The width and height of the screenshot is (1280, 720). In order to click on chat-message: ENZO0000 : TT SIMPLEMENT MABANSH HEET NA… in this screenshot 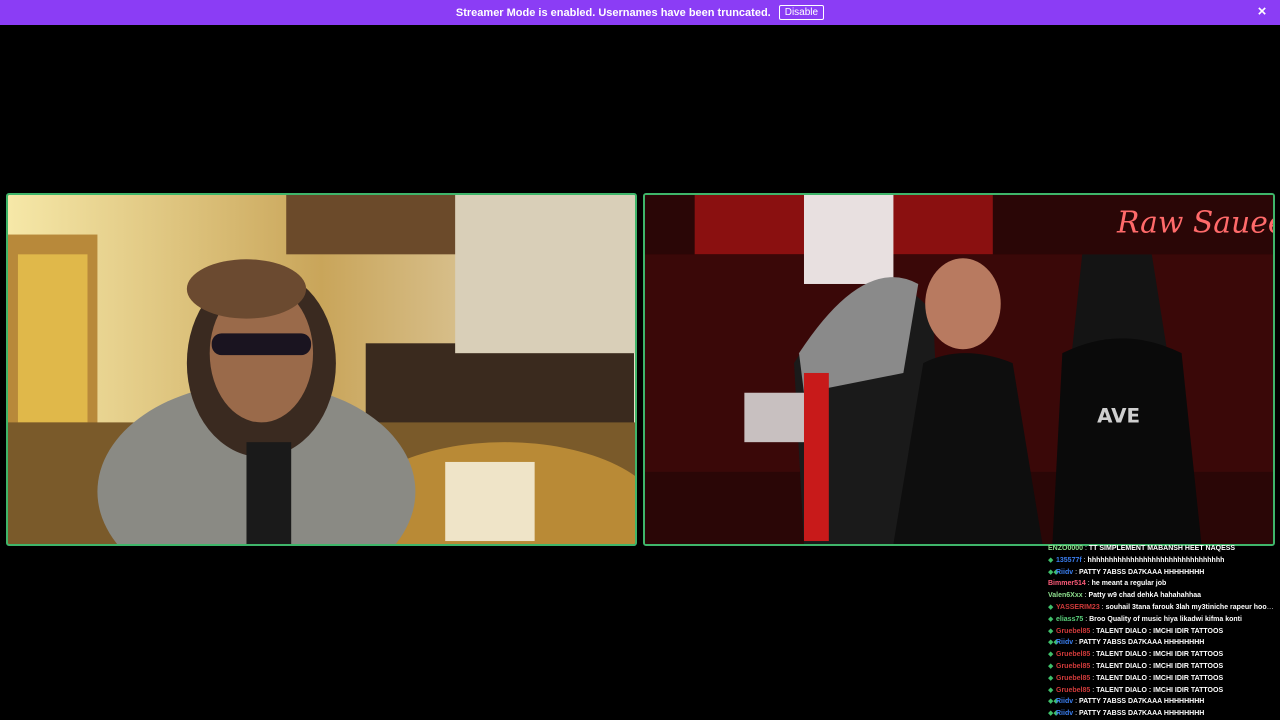, I will do `click(1161, 549)`.